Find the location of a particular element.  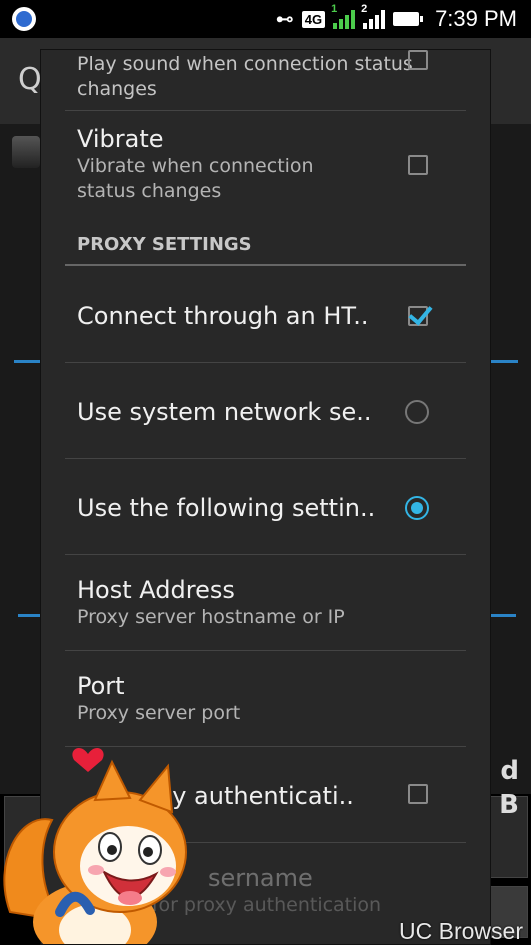

http-proxy-preference: Connect through an HT.. is located at coordinates (254, 316).